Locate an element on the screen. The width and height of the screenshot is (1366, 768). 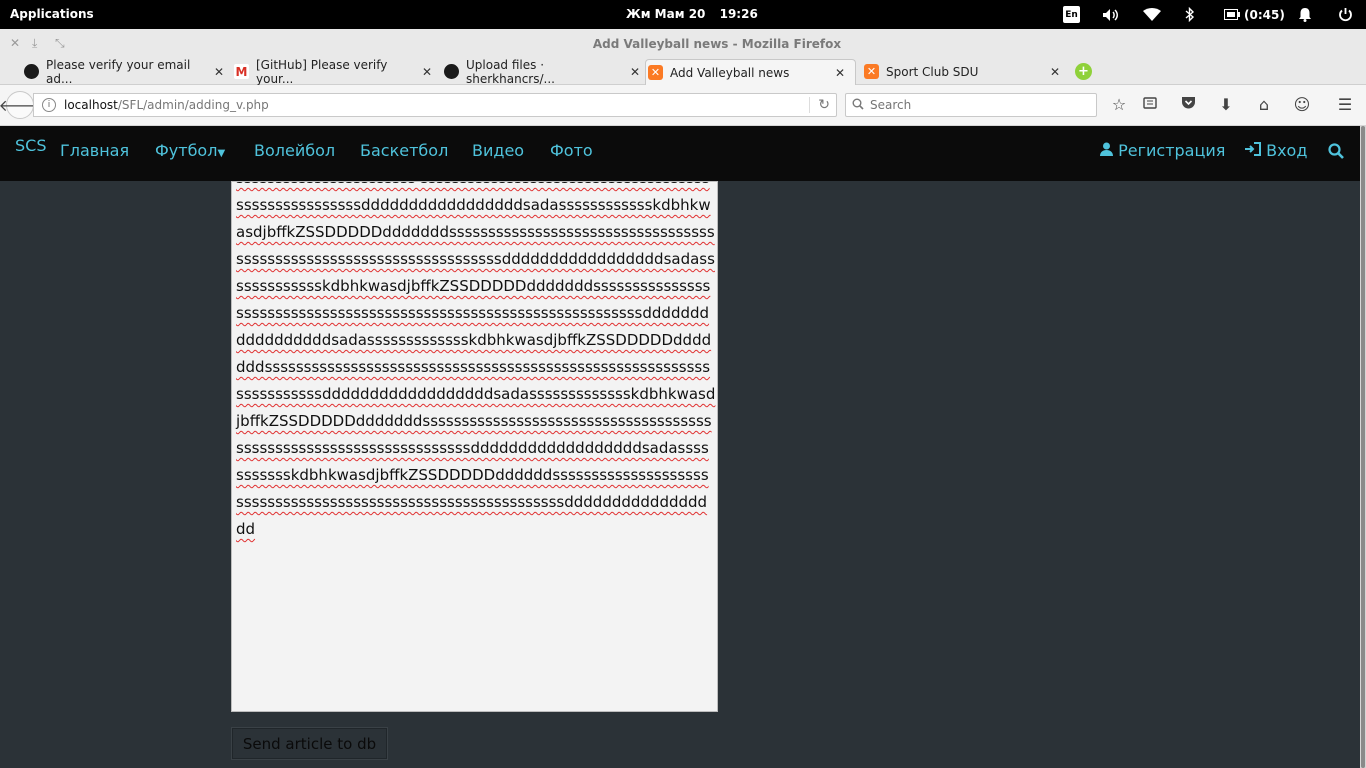
search-bar is located at coordinates (971, 105).